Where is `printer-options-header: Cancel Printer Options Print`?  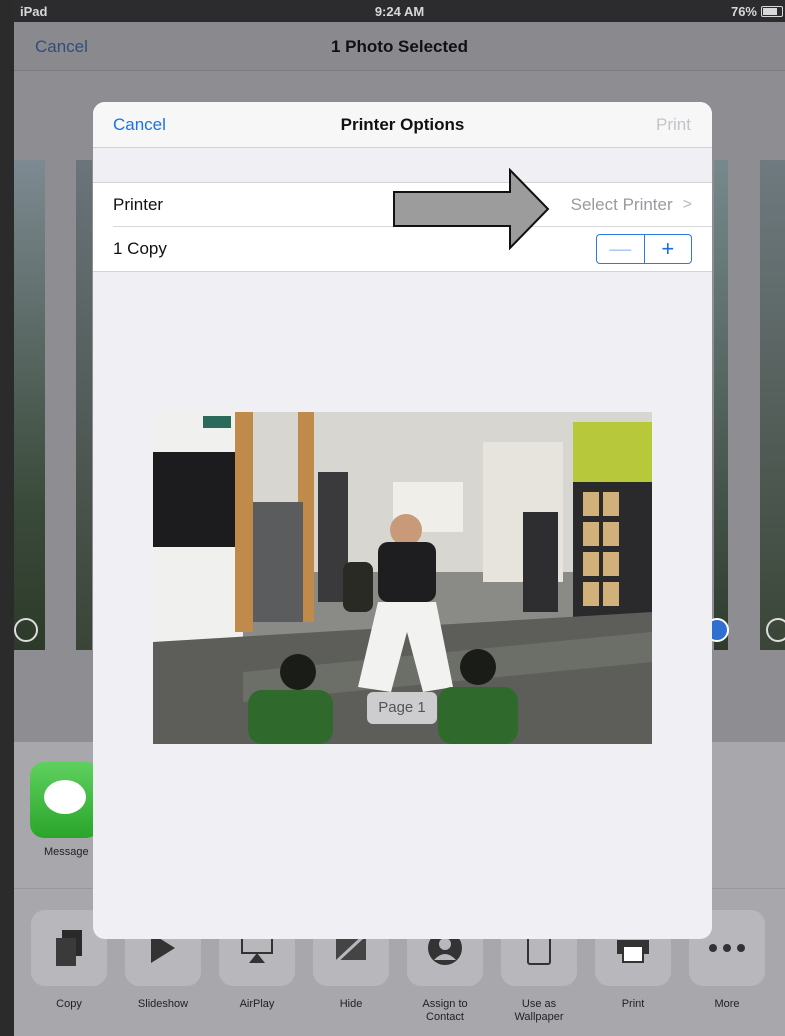 printer-options-header: Cancel Printer Options Print is located at coordinates (402, 125).